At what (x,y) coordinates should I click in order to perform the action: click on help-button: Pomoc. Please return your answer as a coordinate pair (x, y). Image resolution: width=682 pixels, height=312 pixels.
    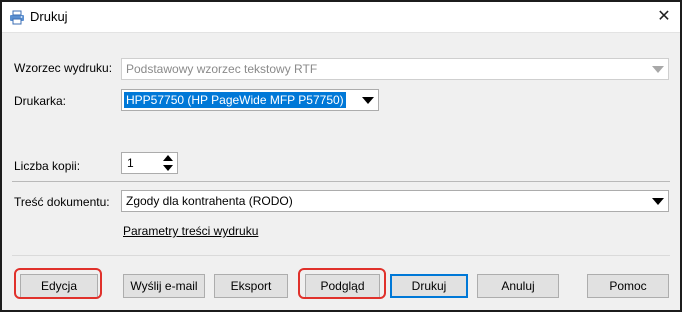
    Looking at the image, I should click on (628, 286).